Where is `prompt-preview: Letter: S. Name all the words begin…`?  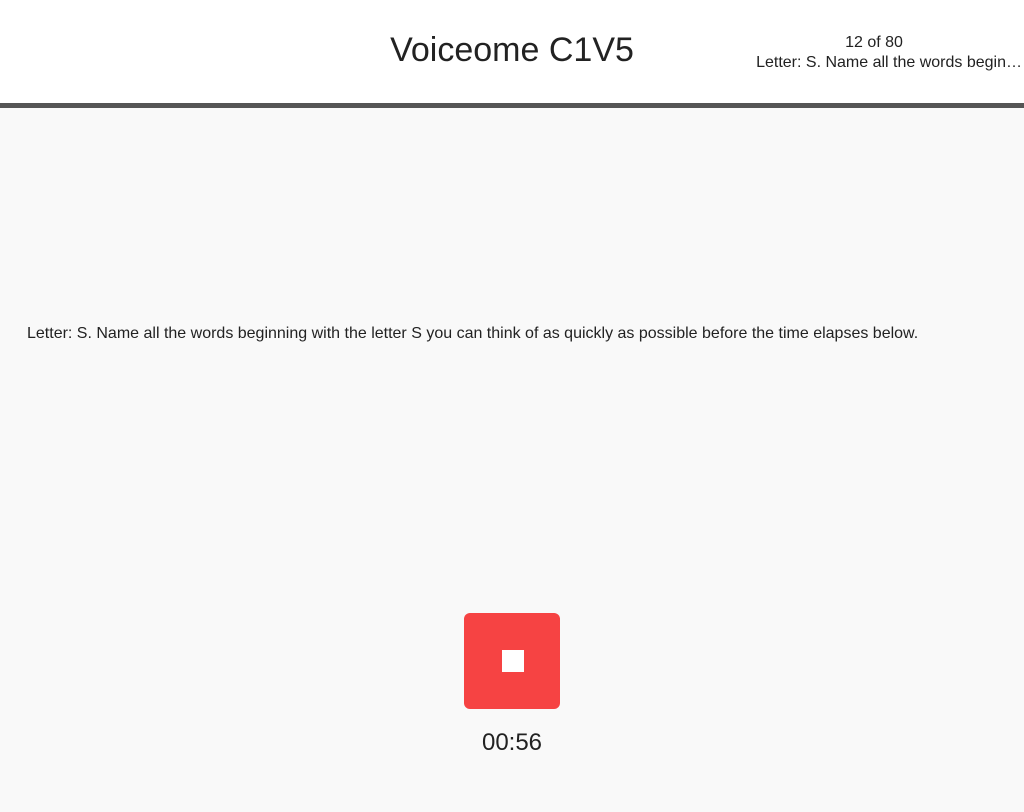 prompt-preview: Letter: S. Name all the words begin… is located at coordinates (889, 62).